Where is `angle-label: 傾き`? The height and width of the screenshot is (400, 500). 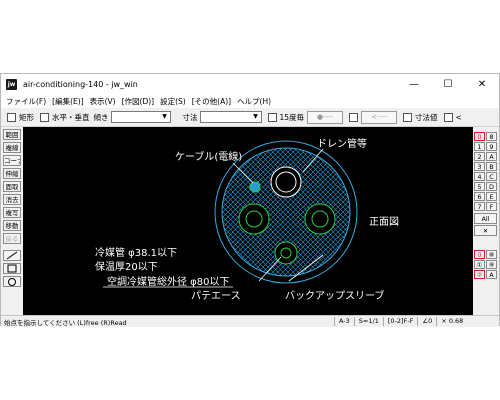 angle-label: 傾き is located at coordinates (101, 117).